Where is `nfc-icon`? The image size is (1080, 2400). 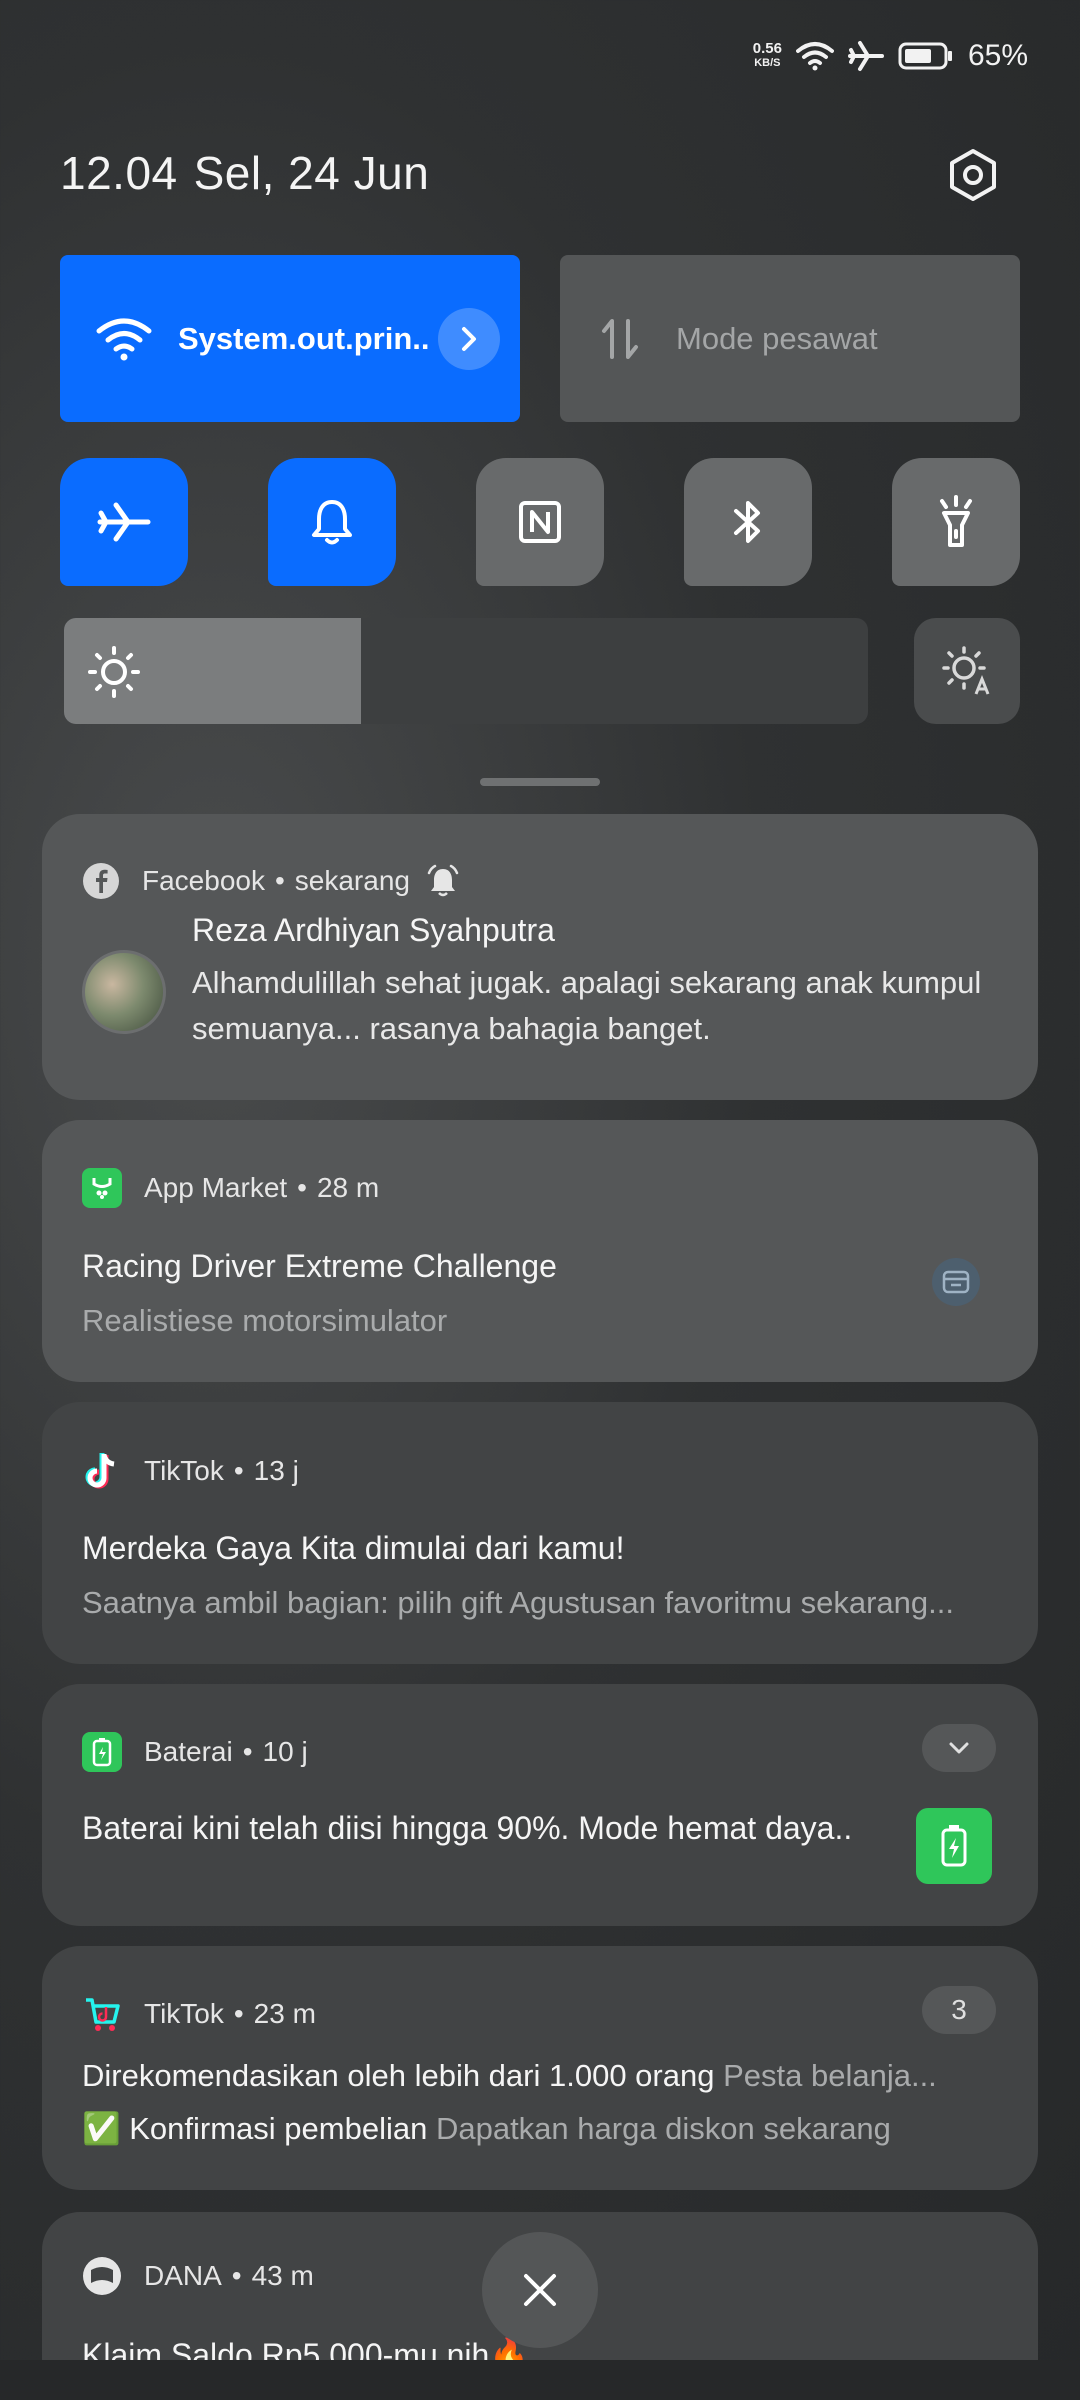
nfc-icon is located at coordinates (540, 522).